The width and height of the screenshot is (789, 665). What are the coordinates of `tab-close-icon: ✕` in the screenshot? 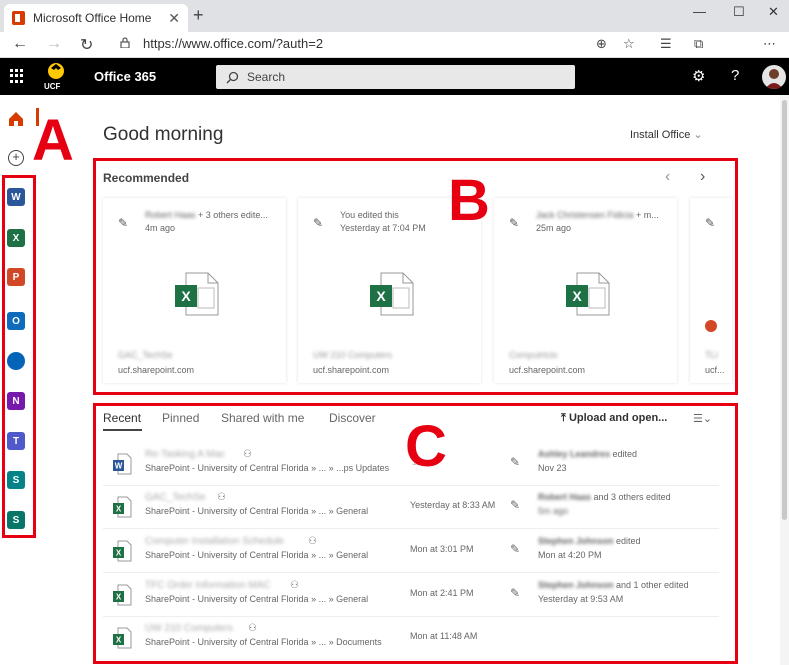 It's located at (174, 18).